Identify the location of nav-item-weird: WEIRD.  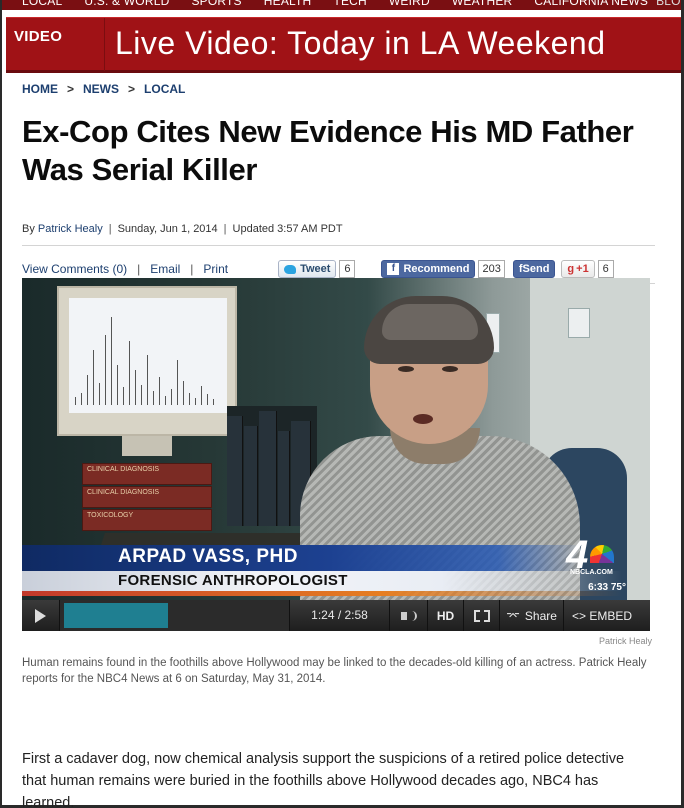
(409, 4).